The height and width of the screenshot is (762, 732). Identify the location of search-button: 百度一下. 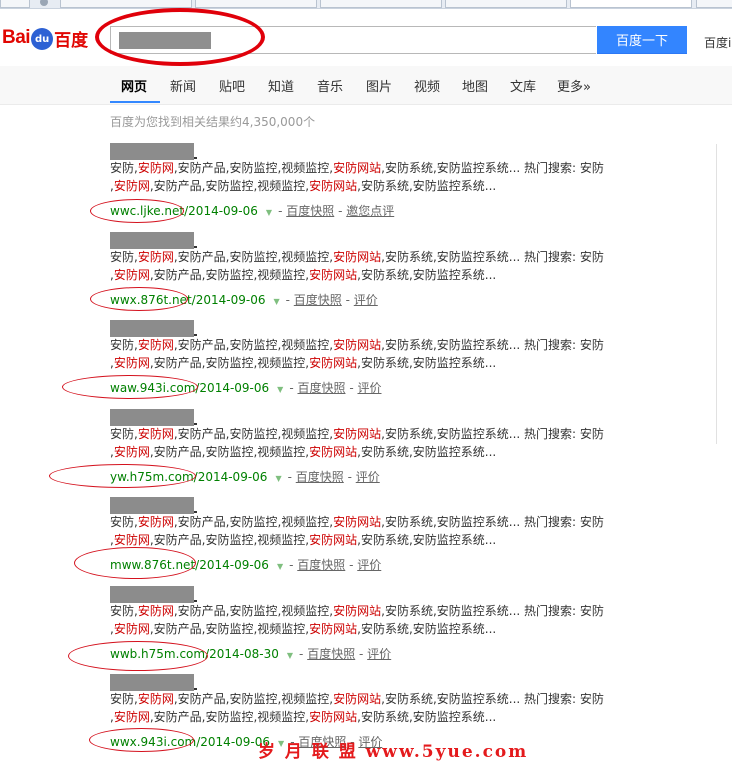
(642, 40).